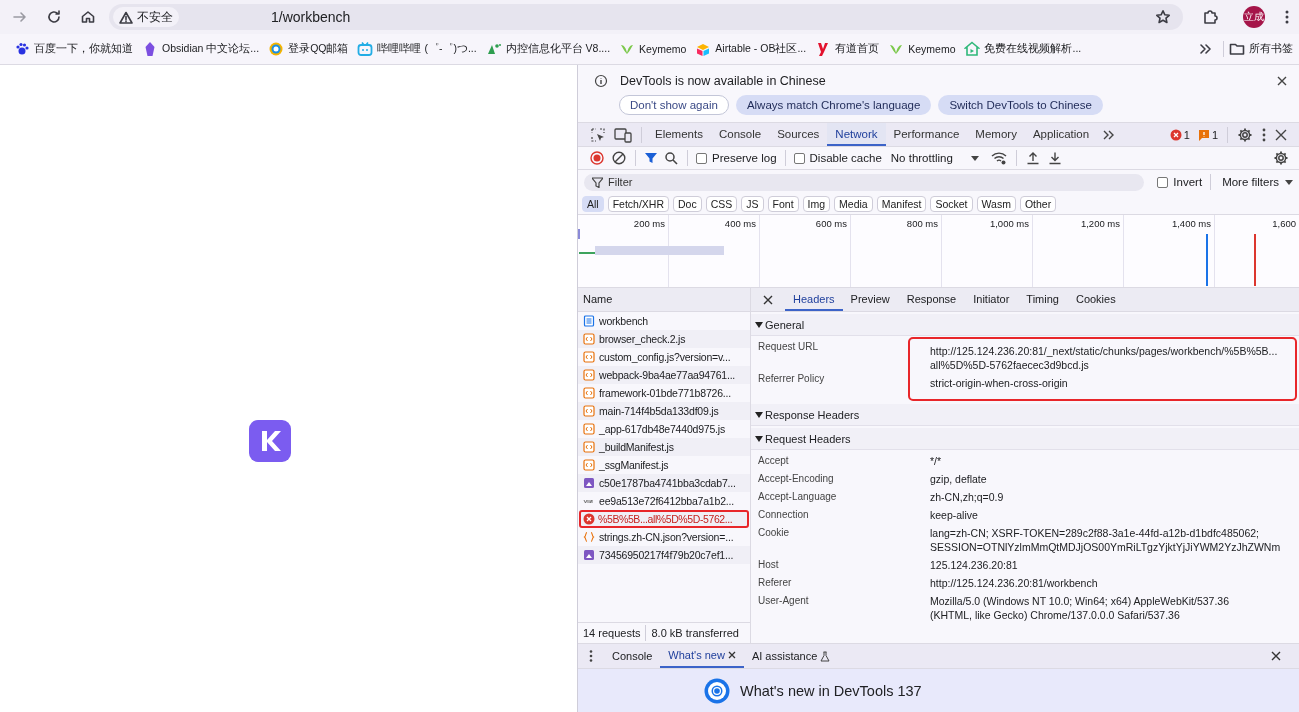 The height and width of the screenshot is (712, 1299). I want to click on type-filter-chip: Other, so click(1038, 204).